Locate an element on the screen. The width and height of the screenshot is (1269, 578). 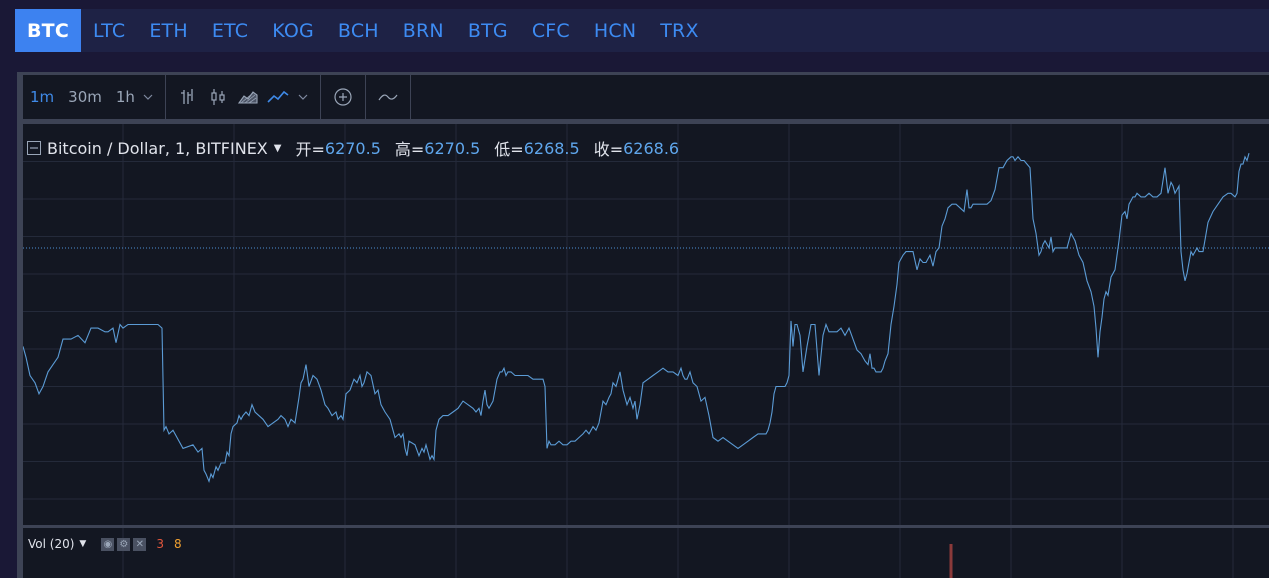
tab-trx: TRX is located at coordinates (679, 30).